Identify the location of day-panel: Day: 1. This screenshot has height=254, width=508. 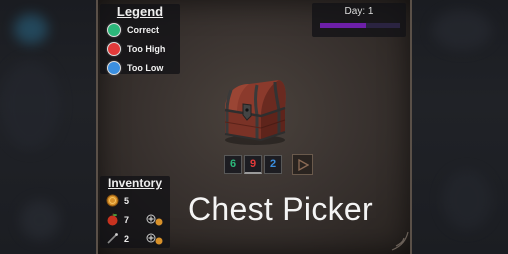
(359, 20).